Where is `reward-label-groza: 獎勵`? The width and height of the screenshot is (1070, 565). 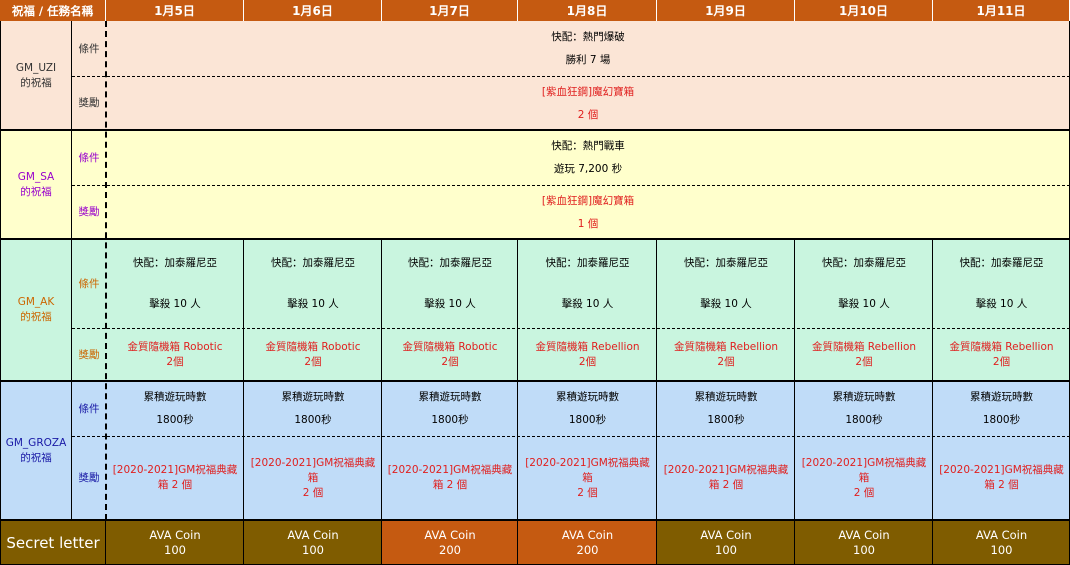
reward-label-groza: 獎勵 is located at coordinates (89, 478).